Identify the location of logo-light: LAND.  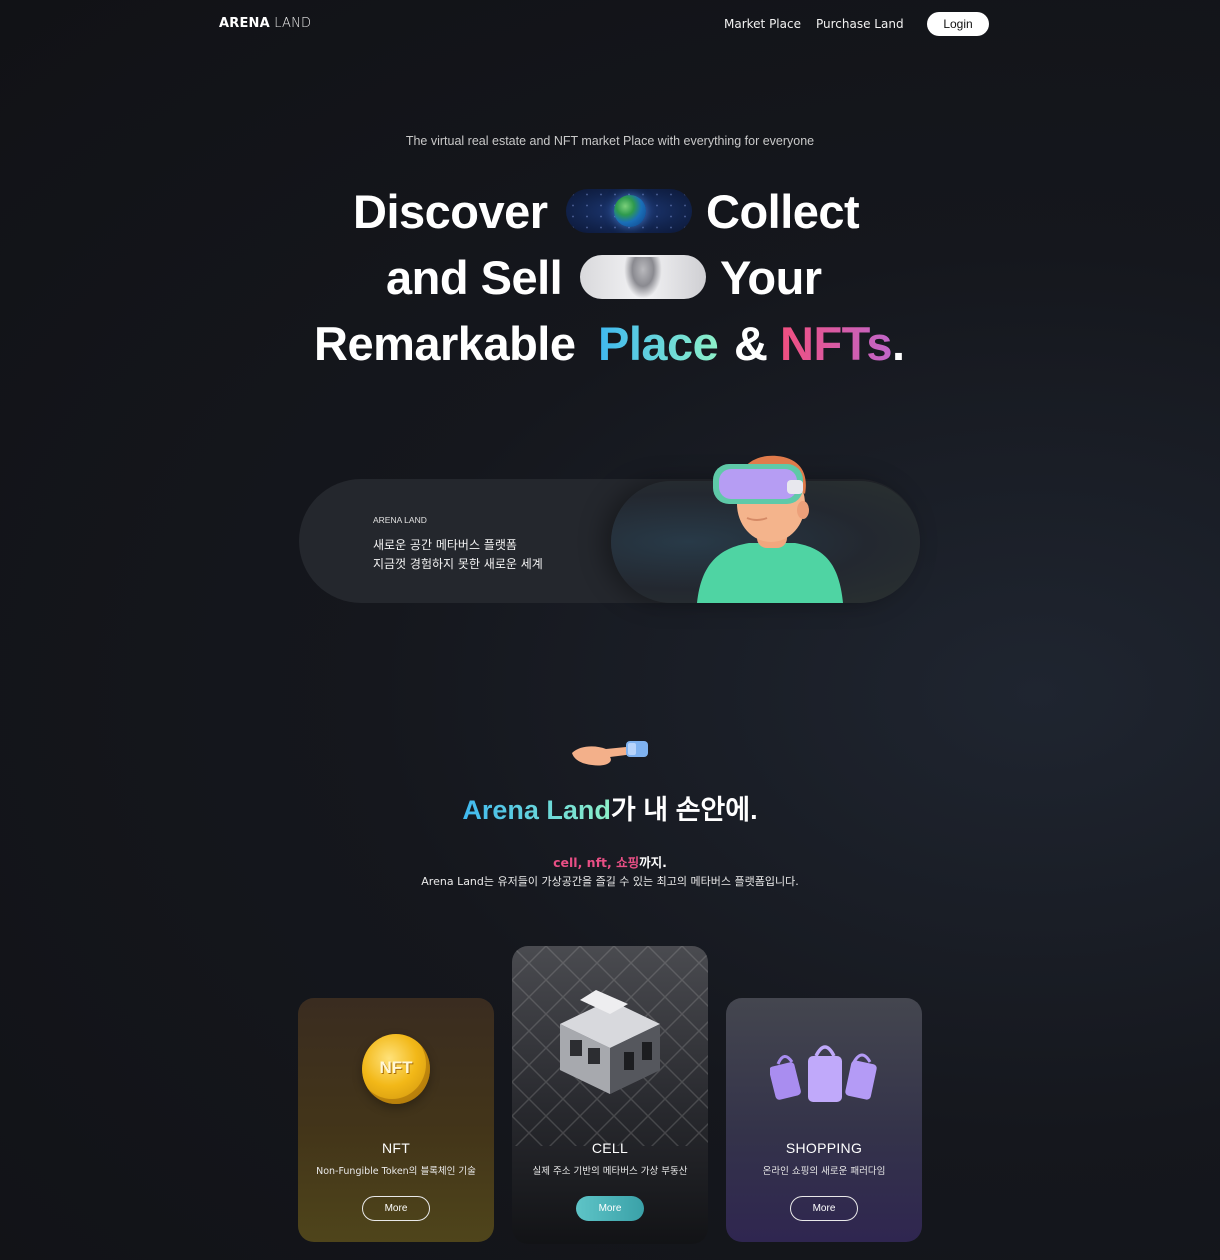
(293, 23).